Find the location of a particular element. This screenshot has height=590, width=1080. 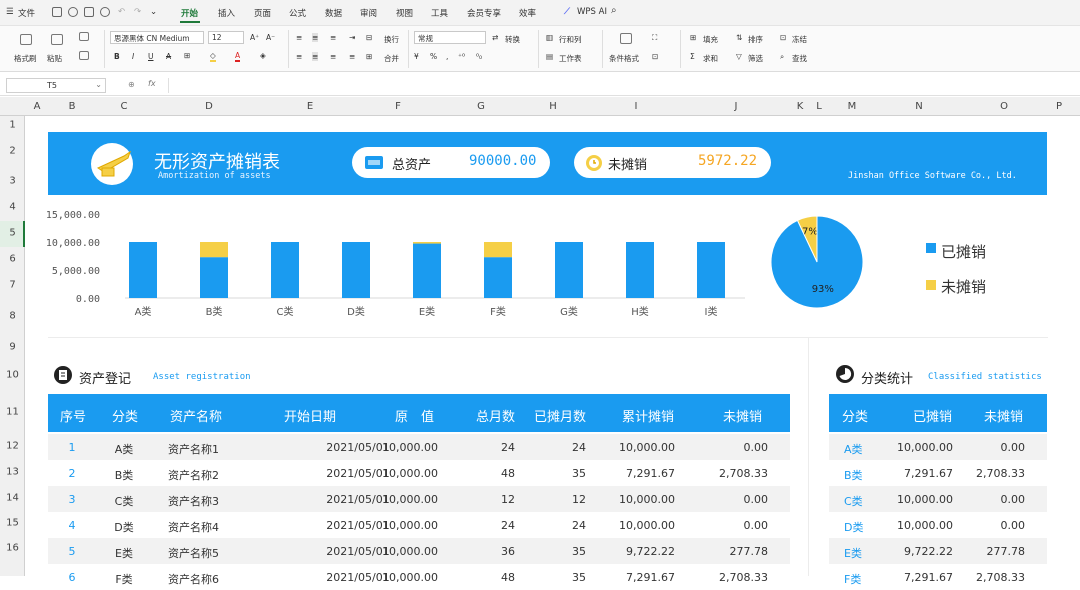

strikethrough-icon: A is located at coordinates (168, 56).